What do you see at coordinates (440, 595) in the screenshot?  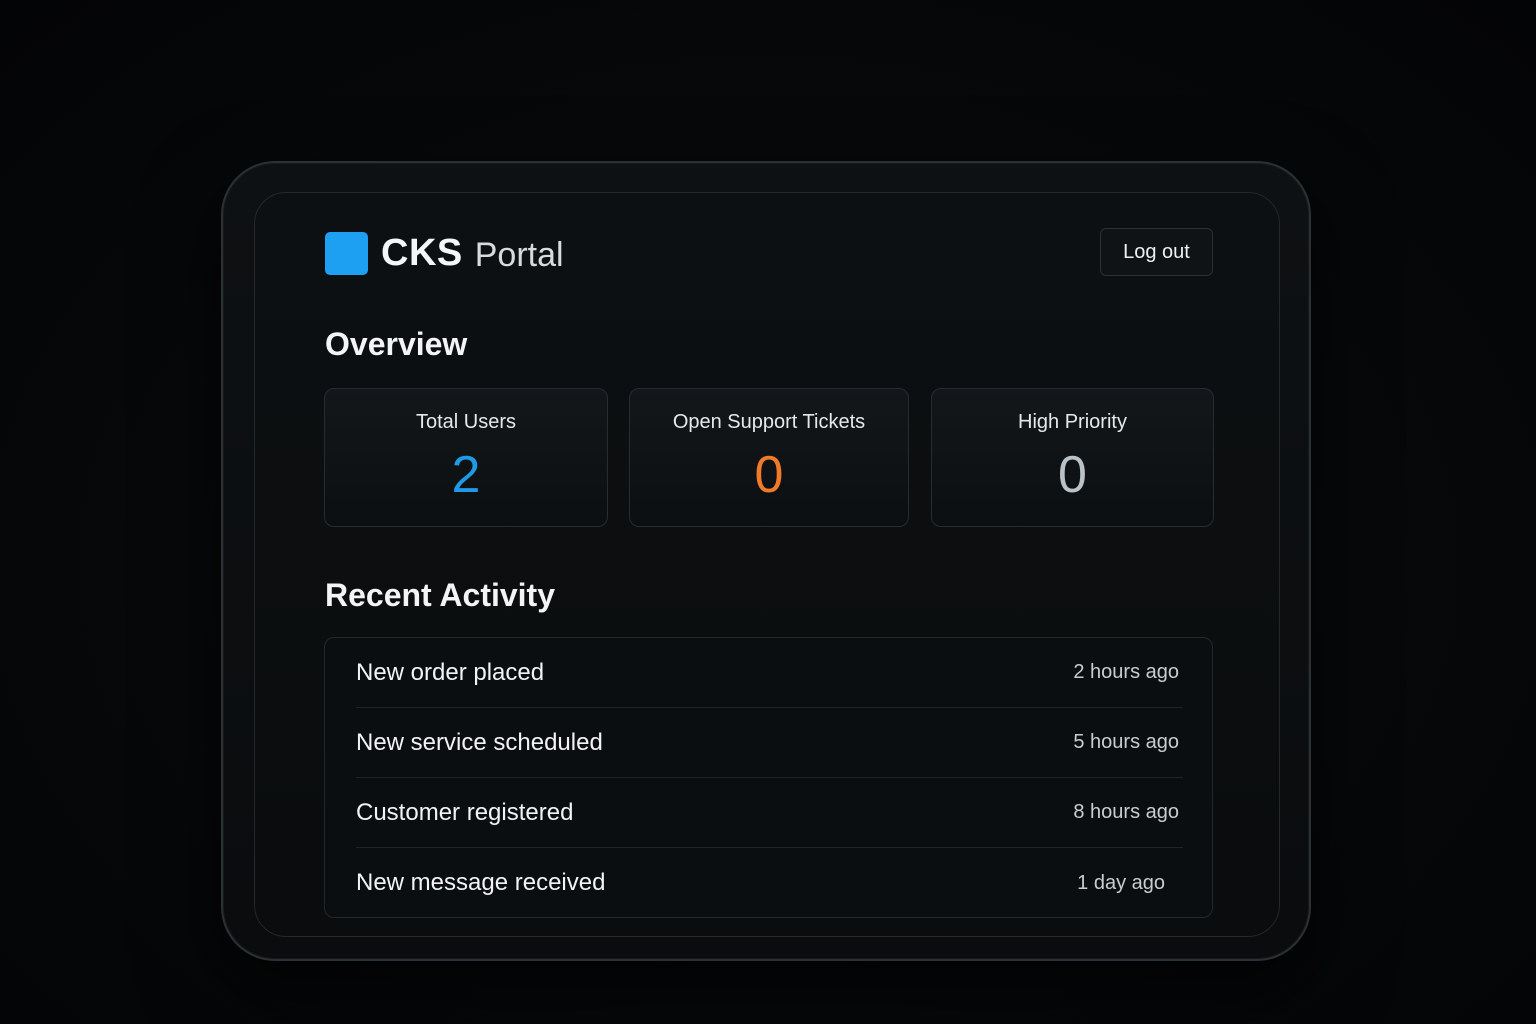 I see `recent-activity-title: Recent Activity` at bounding box center [440, 595].